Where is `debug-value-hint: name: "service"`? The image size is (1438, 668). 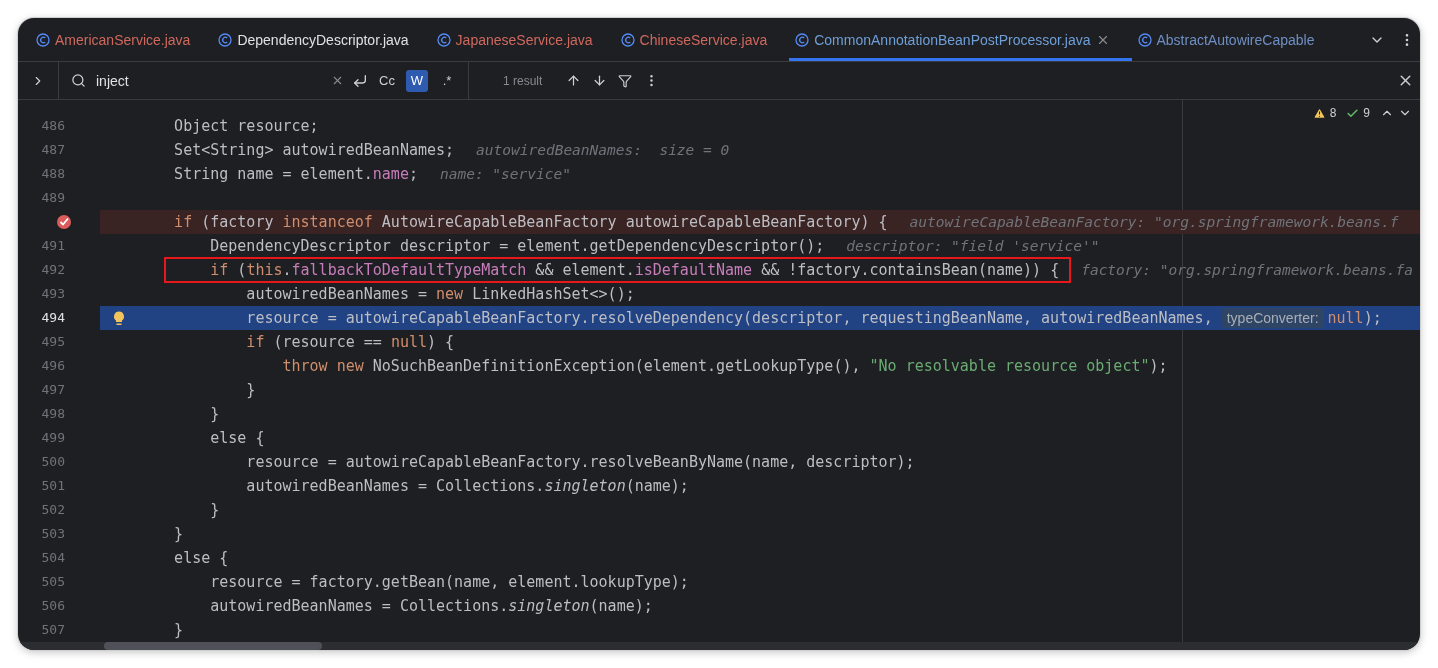
debug-value-hint: name: "service" is located at coordinates (505, 174).